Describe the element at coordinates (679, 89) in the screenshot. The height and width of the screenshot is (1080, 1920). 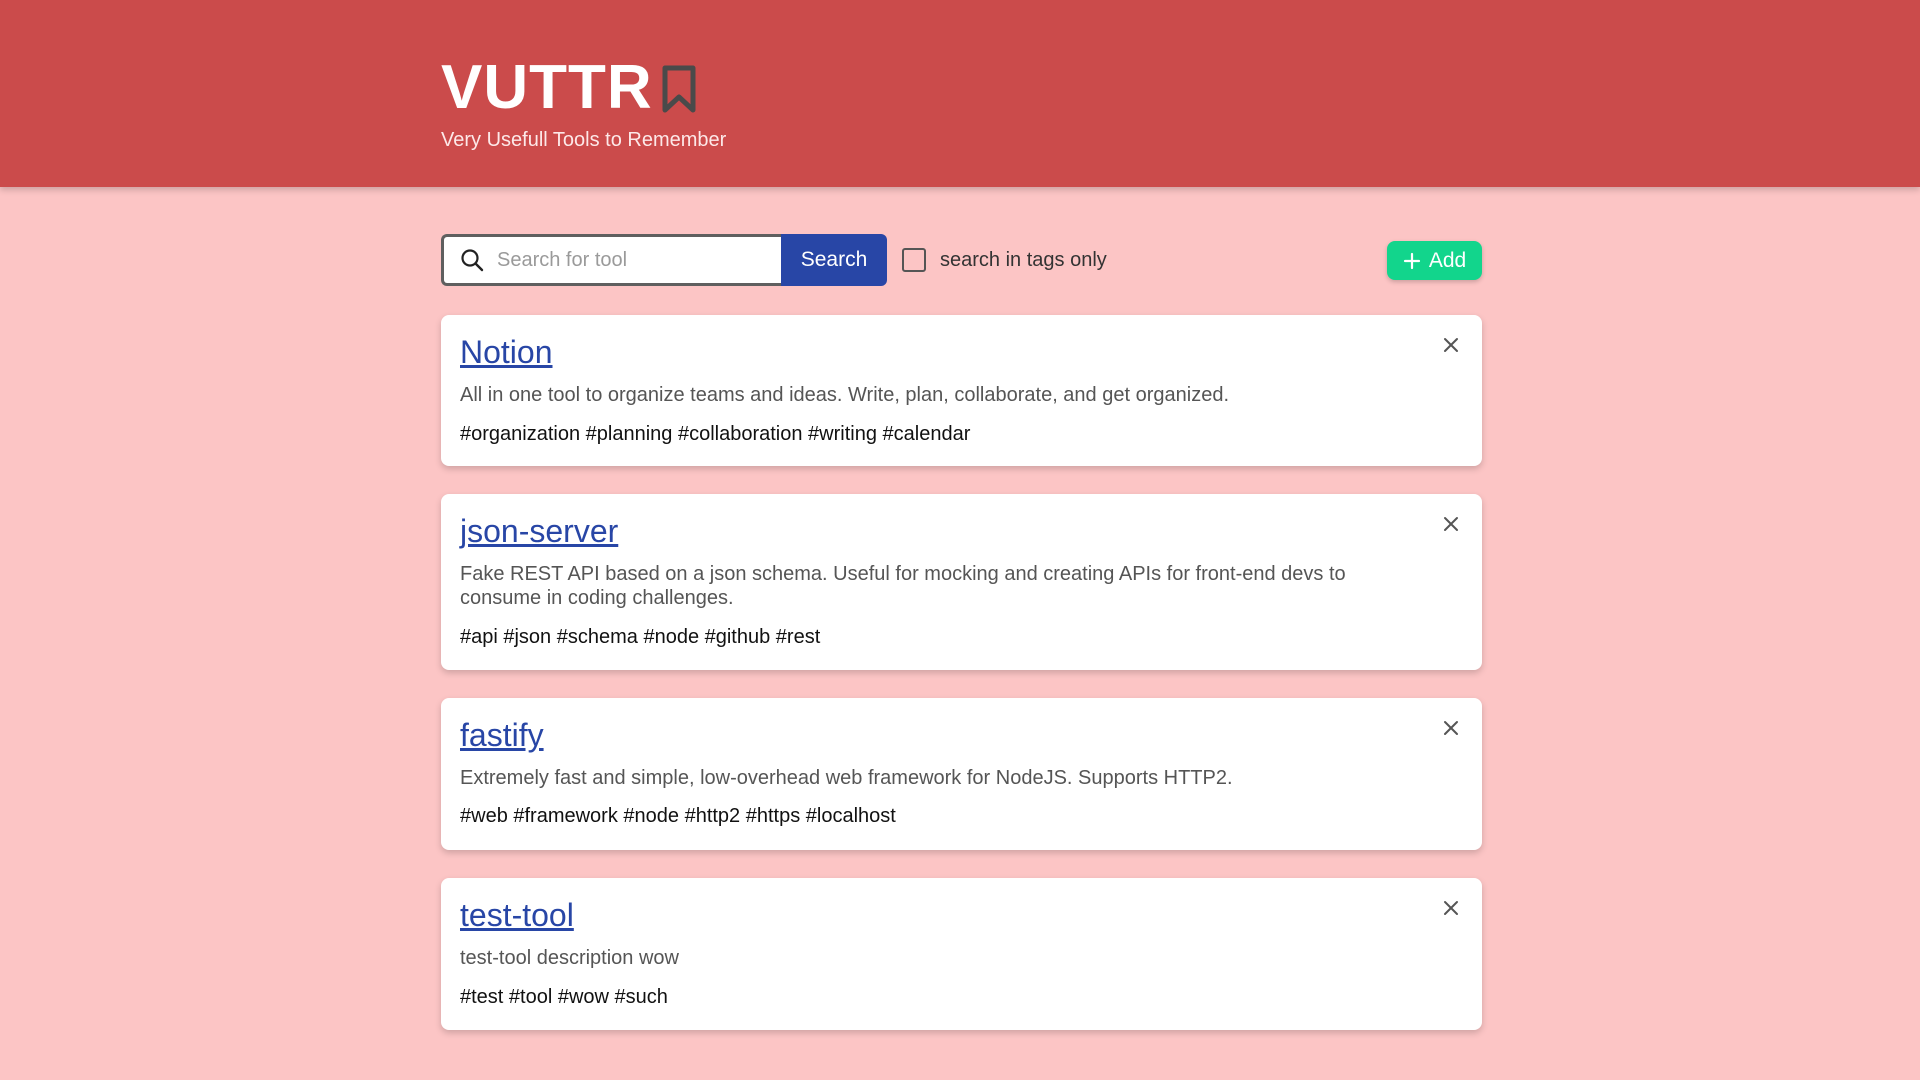
I see `bookmark-icon` at that location.